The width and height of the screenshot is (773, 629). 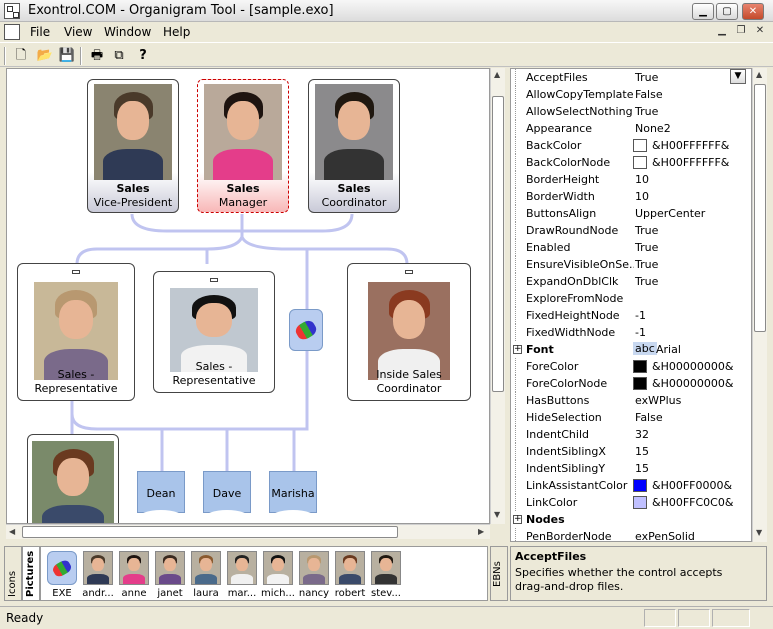 I want to click on property-row: ButtonsAlign UpperCenter, so click(x=631, y=213).